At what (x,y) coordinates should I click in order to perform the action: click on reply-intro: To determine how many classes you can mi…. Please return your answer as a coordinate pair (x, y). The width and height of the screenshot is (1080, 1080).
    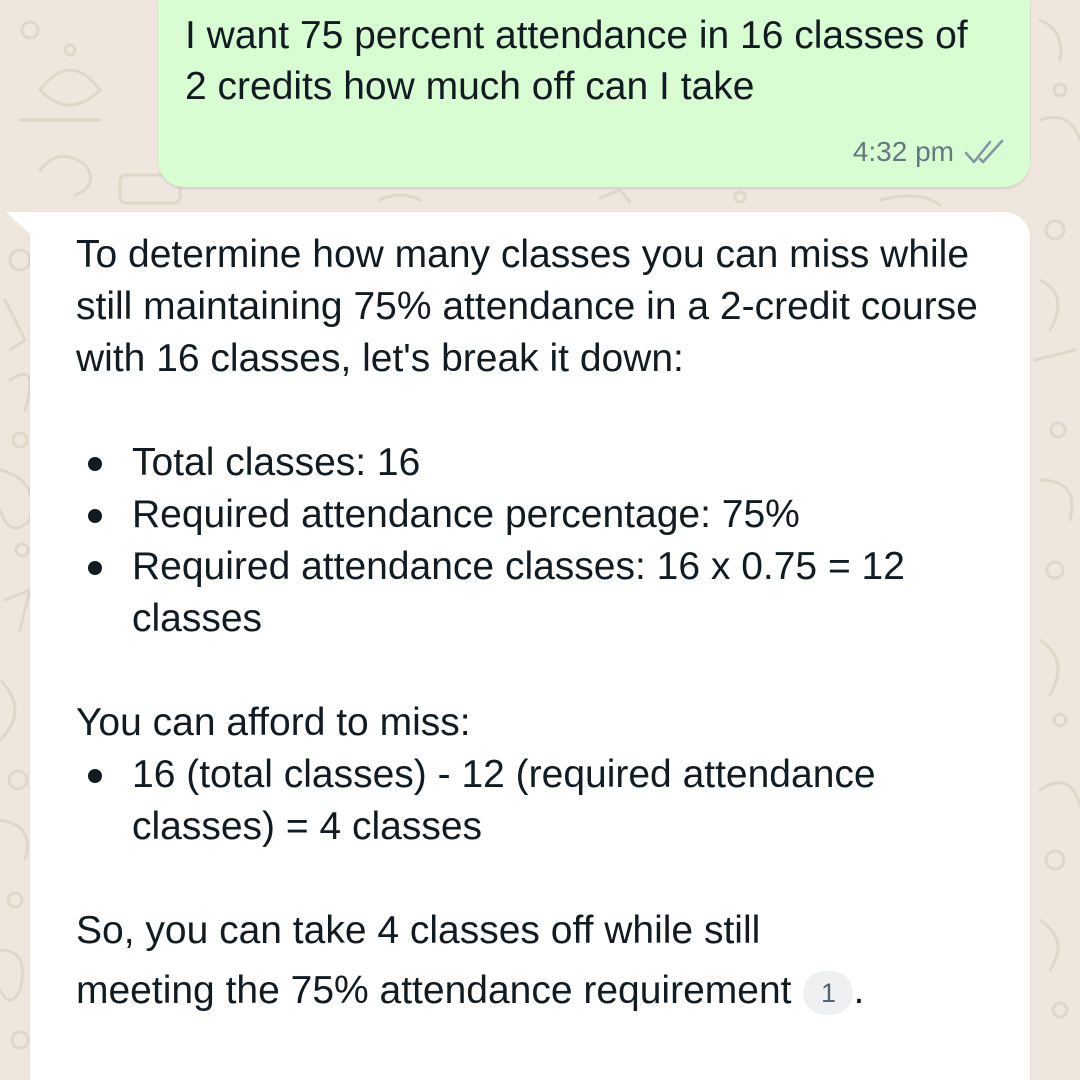
    Looking at the image, I should click on (527, 306).